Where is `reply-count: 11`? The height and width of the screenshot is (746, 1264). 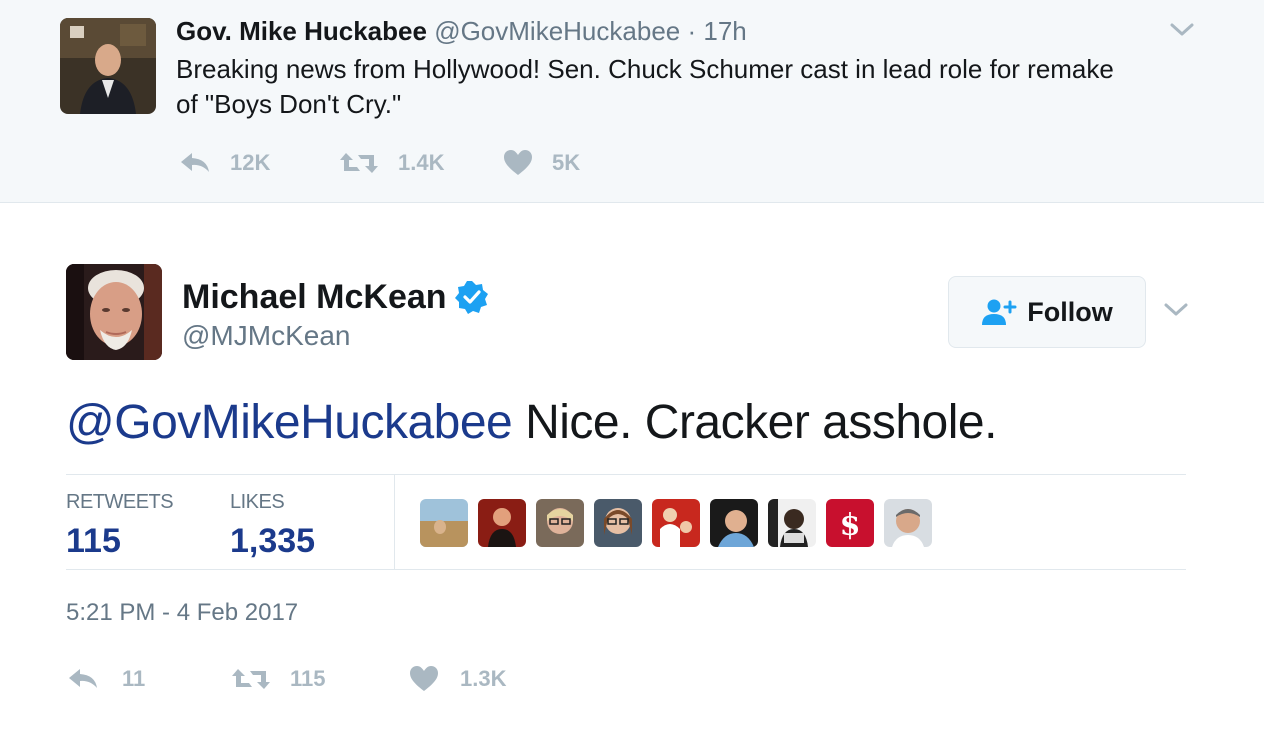 reply-count: 11 is located at coordinates (134, 678).